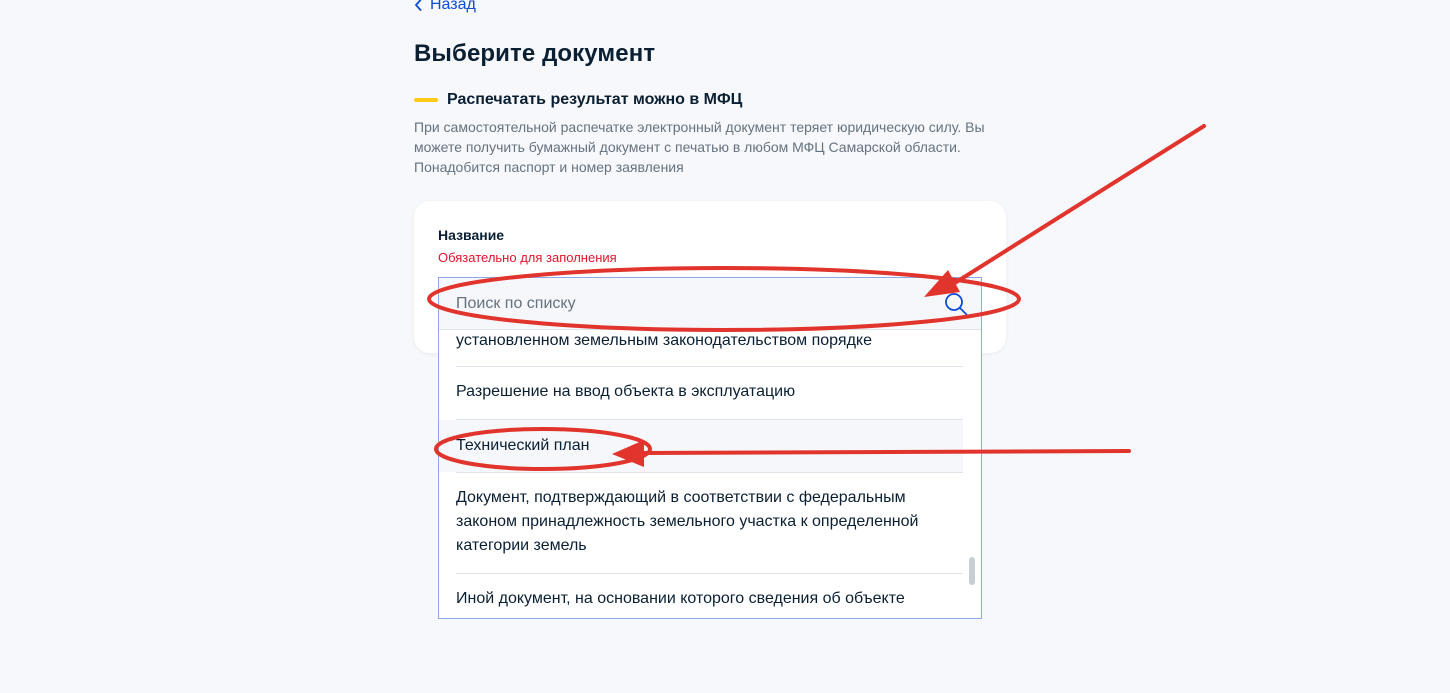 The image size is (1450, 693). I want to click on page-title: Выберите документ, so click(535, 53).